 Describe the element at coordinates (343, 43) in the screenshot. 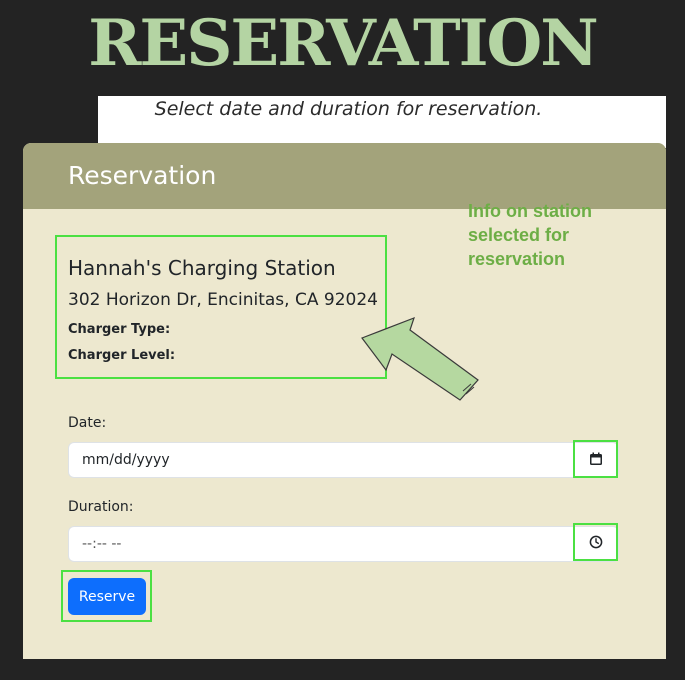

I see `page-title: RESERVATION` at that location.